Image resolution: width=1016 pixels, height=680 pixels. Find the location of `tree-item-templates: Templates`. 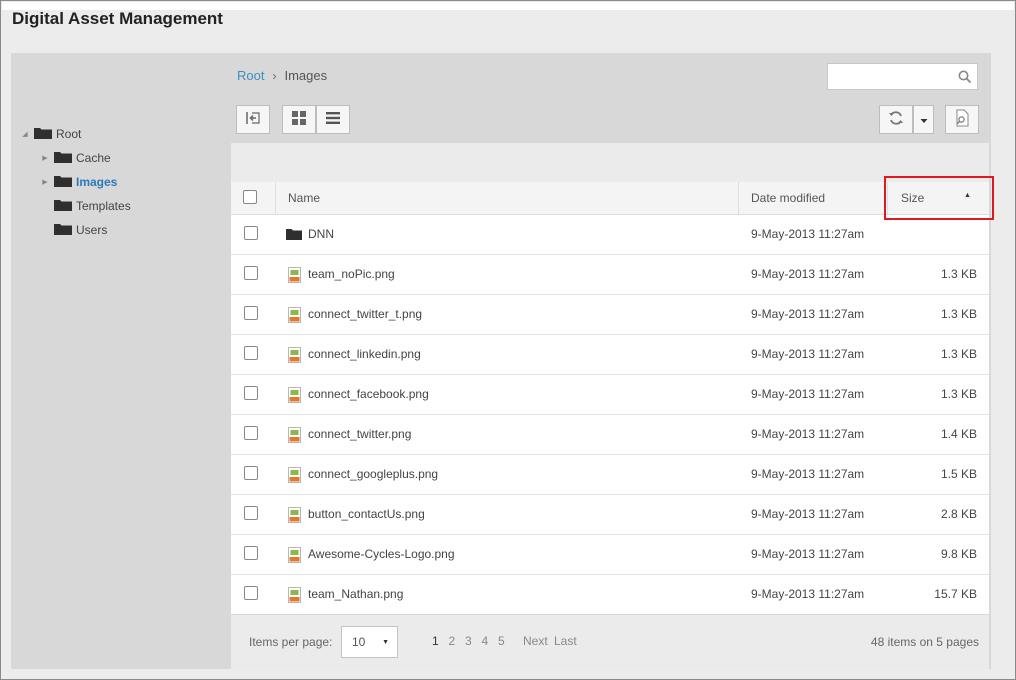

tree-item-templates: Templates is located at coordinates (85, 206).